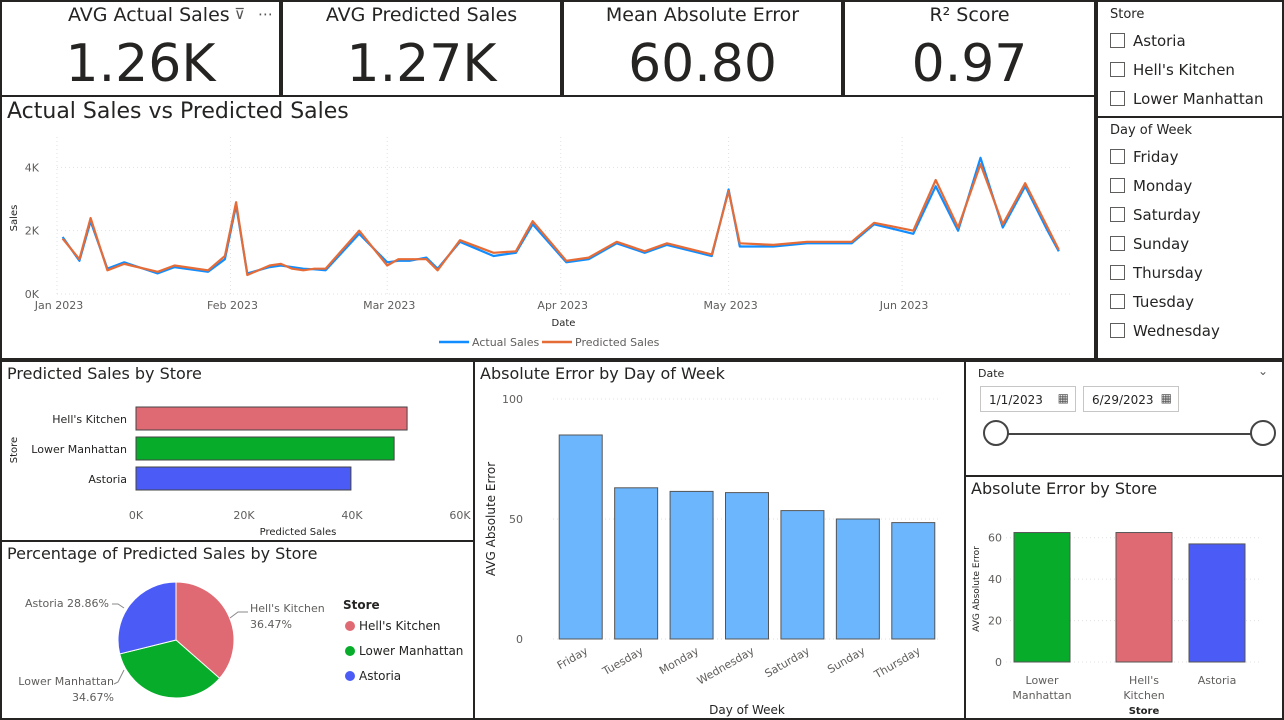 This screenshot has width=1284, height=720. Describe the element at coordinates (516, 519) in the screenshot. I see `y-tick-label: 50` at that location.